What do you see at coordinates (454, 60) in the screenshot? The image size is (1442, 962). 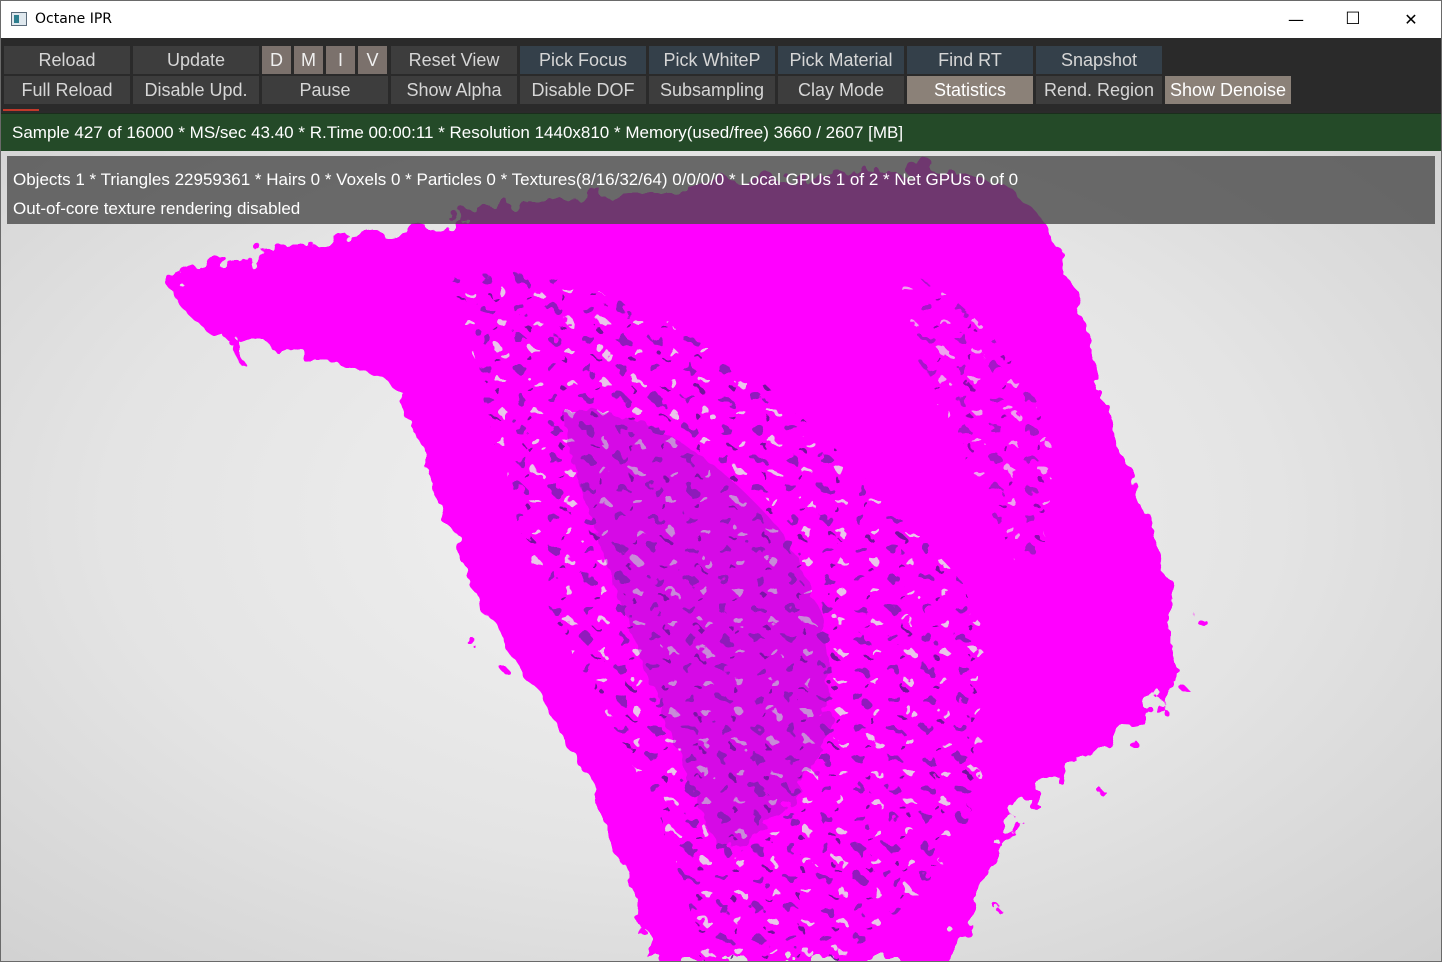 I see `reset-view-button: Reset View` at bounding box center [454, 60].